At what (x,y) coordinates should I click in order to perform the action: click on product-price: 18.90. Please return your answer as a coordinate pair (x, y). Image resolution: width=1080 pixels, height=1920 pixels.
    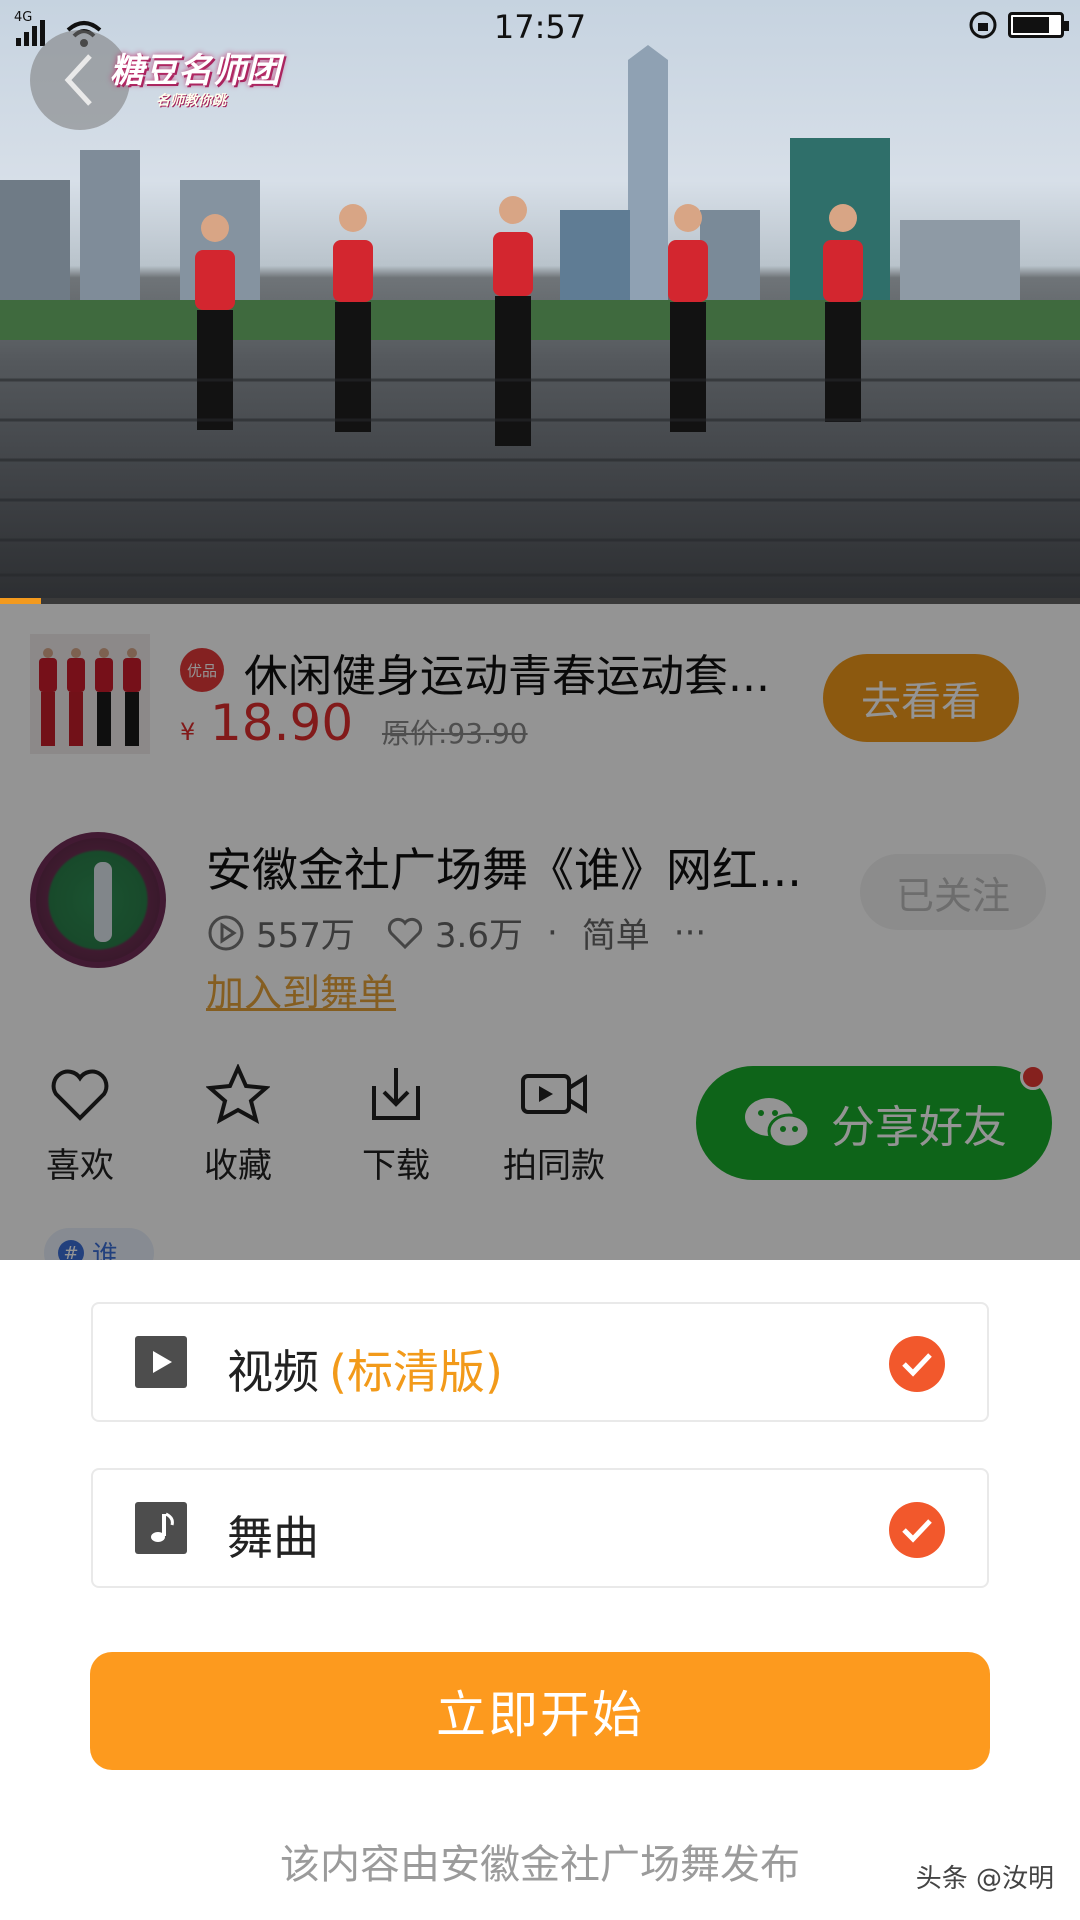
    Looking at the image, I should click on (282, 723).